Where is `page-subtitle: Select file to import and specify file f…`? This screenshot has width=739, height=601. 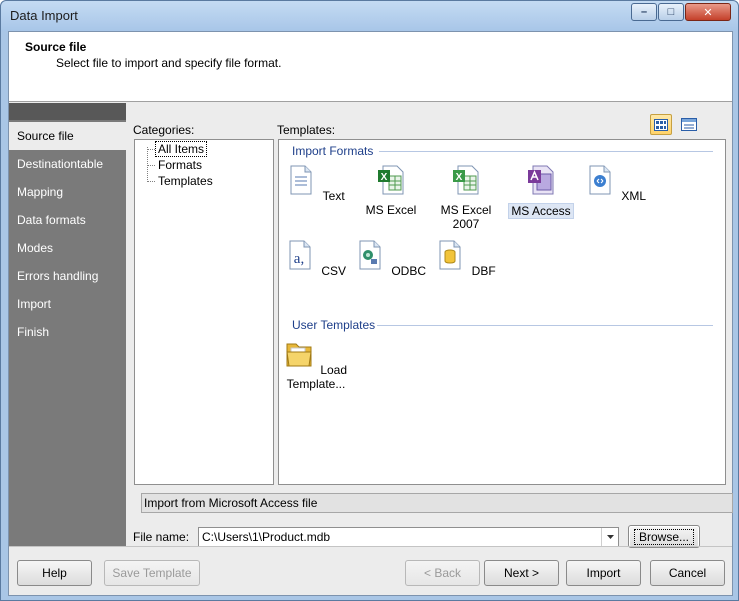
page-subtitle: Select file to import and specify file f… is located at coordinates (169, 63).